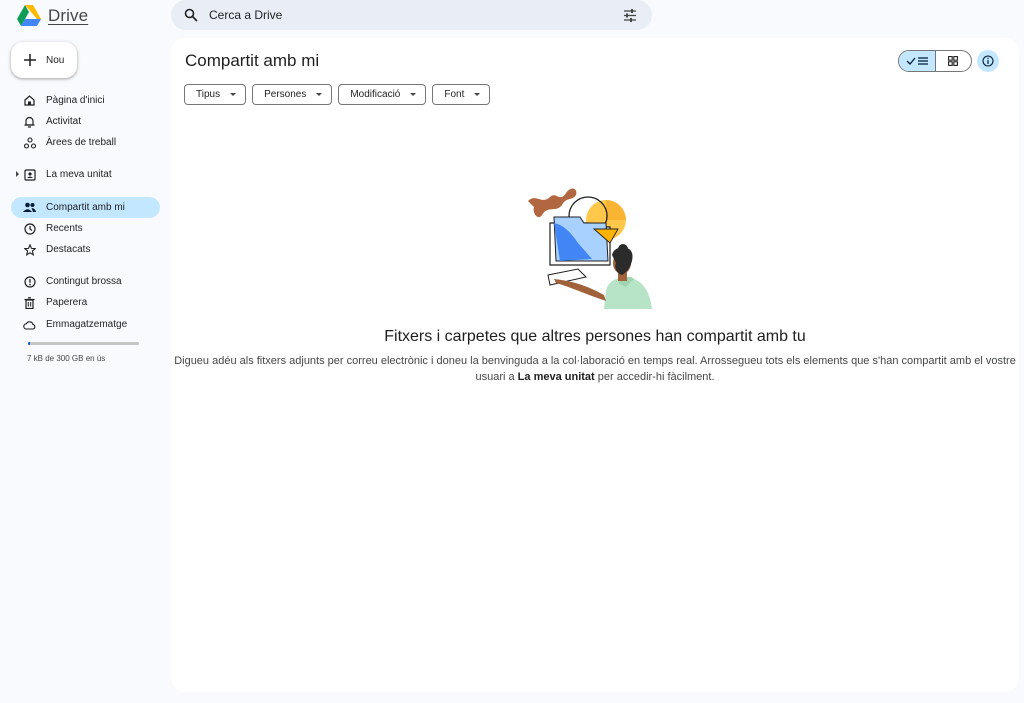 The image size is (1024, 703). I want to click on sidebar-item-home: Pàgina d'inici, so click(85, 100).